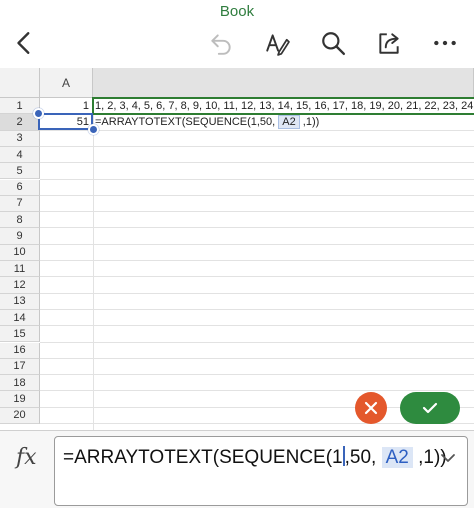 The image size is (474, 508). I want to click on row-header-9: 9, so click(20, 236).